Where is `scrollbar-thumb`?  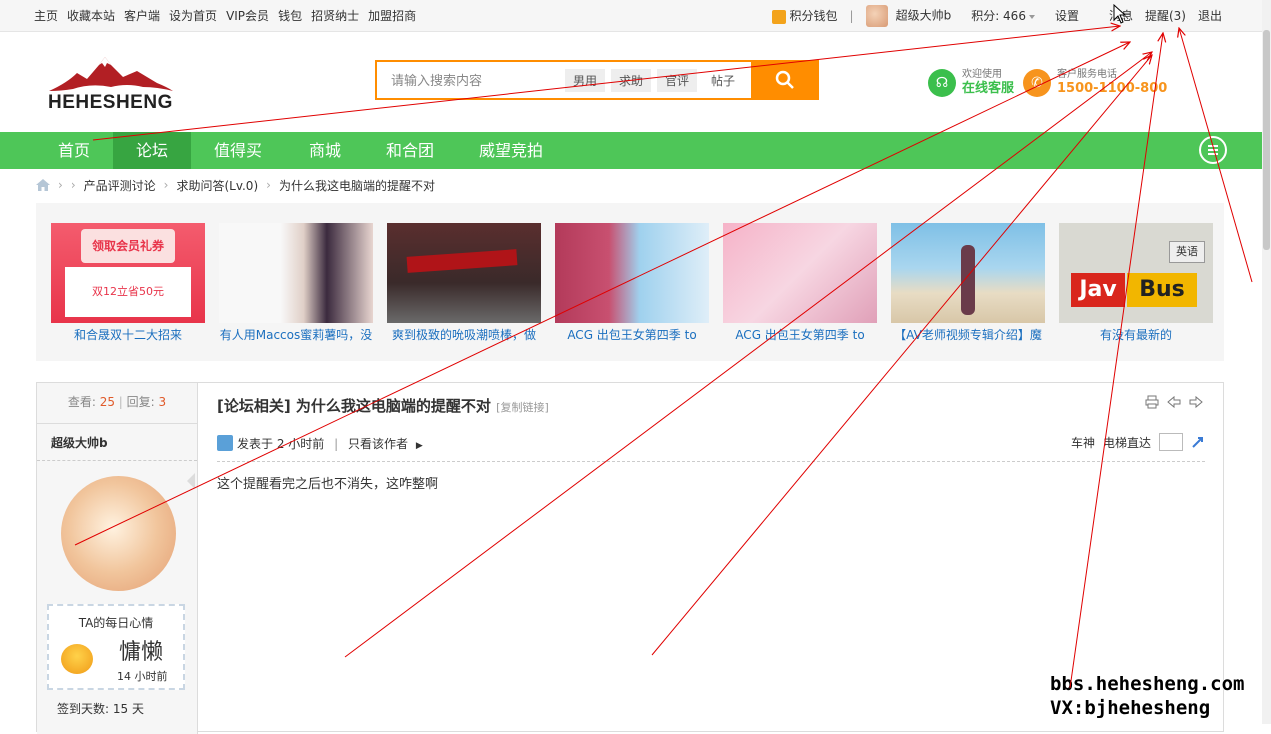 scrollbar-thumb is located at coordinates (1266, 140).